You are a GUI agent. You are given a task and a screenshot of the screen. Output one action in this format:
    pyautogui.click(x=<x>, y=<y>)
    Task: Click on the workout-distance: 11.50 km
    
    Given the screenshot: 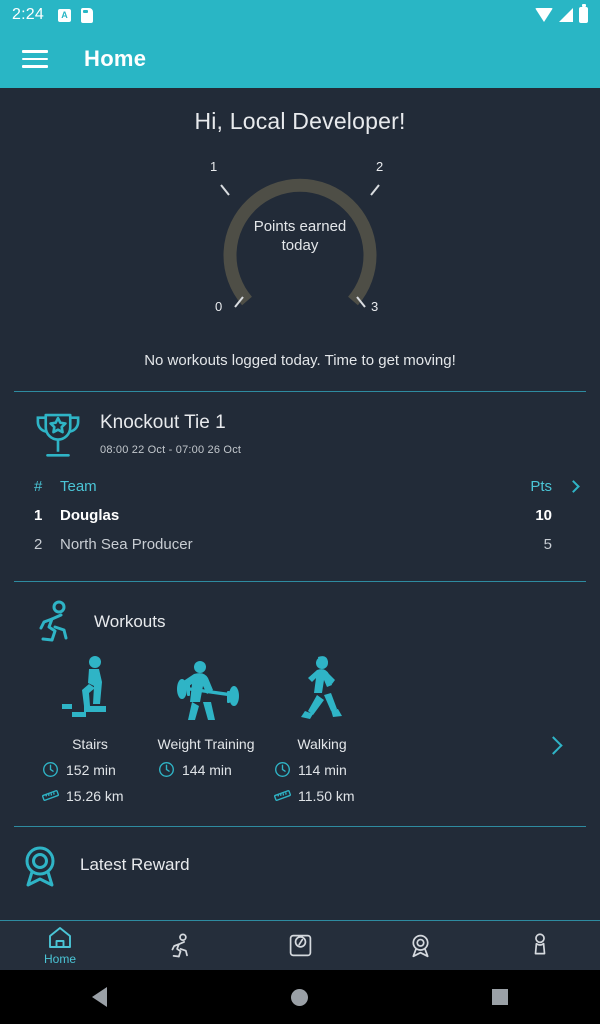 What is the action you would take?
    pyautogui.click(x=322, y=795)
    